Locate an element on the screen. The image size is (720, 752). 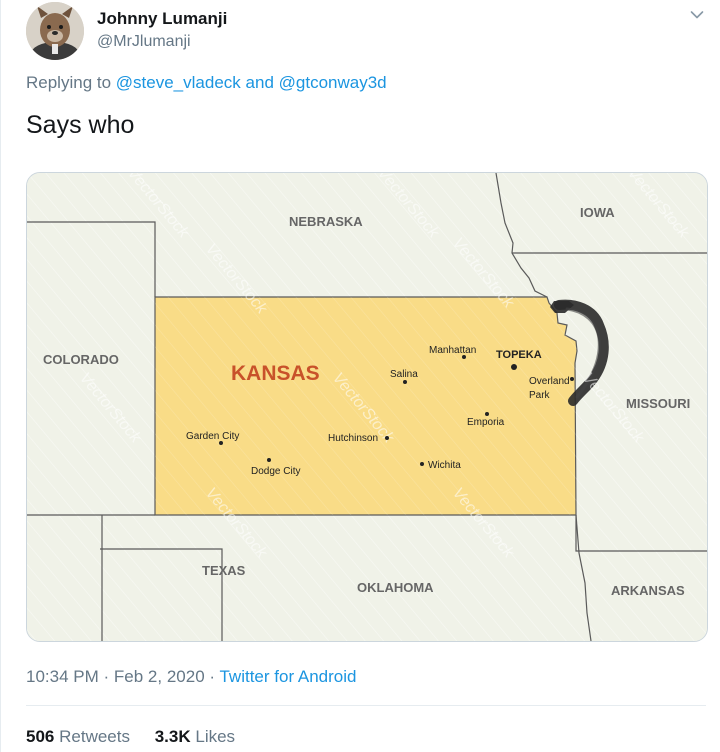
mention-link-2: @gtconway3d is located at coordinates (333, 82).